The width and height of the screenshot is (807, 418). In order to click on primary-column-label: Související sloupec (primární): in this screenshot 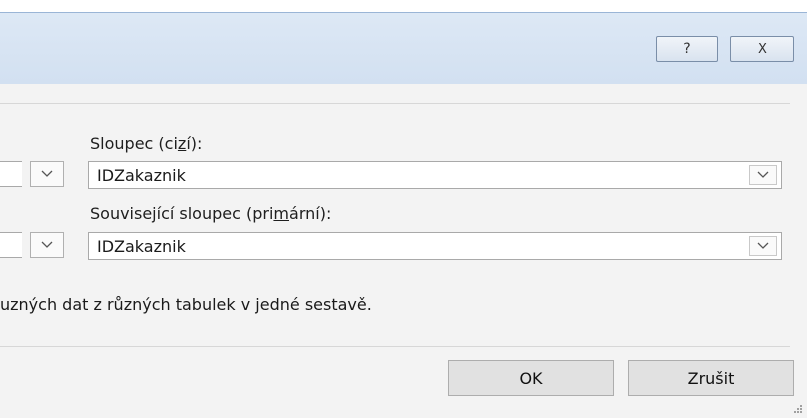, I will do `click(211, 213)`.